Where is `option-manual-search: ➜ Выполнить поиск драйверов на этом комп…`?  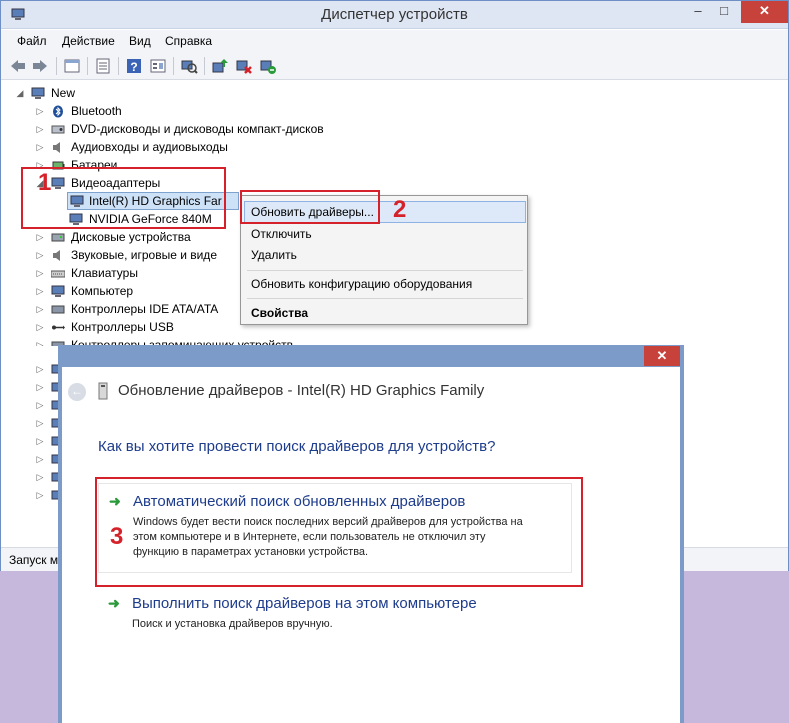 option-manual-search: ➜ Выполнить поиск драйверов на этом комп… is located at coordinates (335, 616).